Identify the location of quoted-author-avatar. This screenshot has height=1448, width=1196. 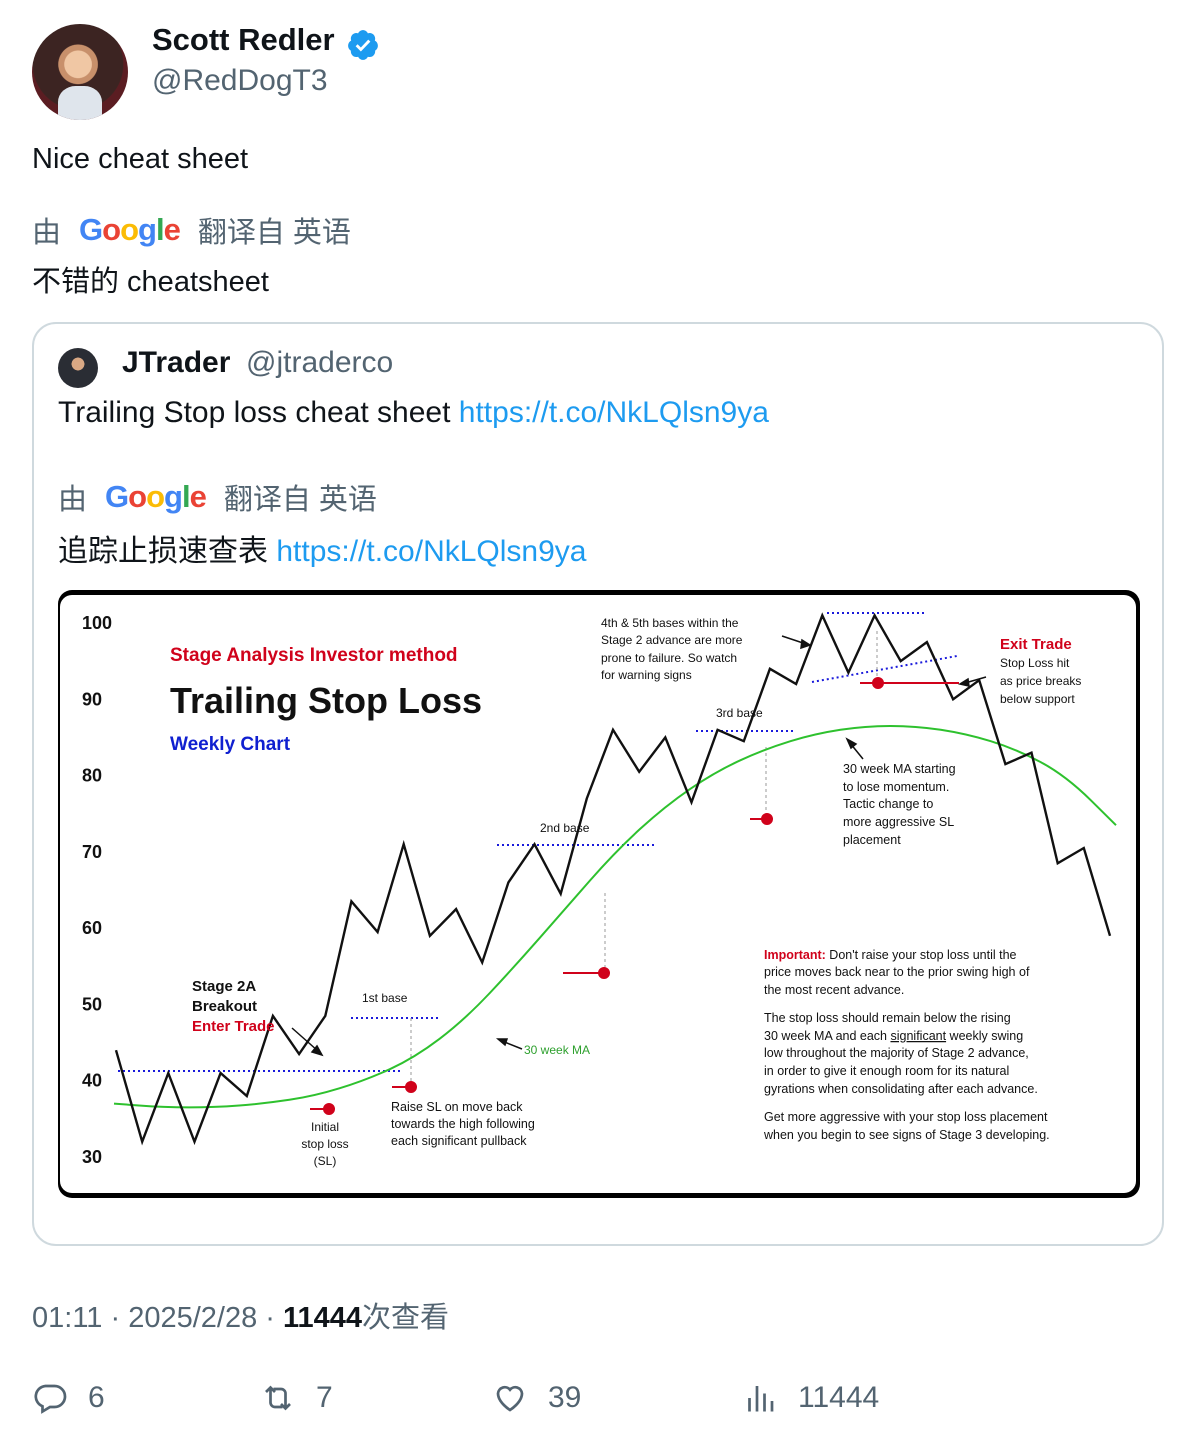
(78, 368).